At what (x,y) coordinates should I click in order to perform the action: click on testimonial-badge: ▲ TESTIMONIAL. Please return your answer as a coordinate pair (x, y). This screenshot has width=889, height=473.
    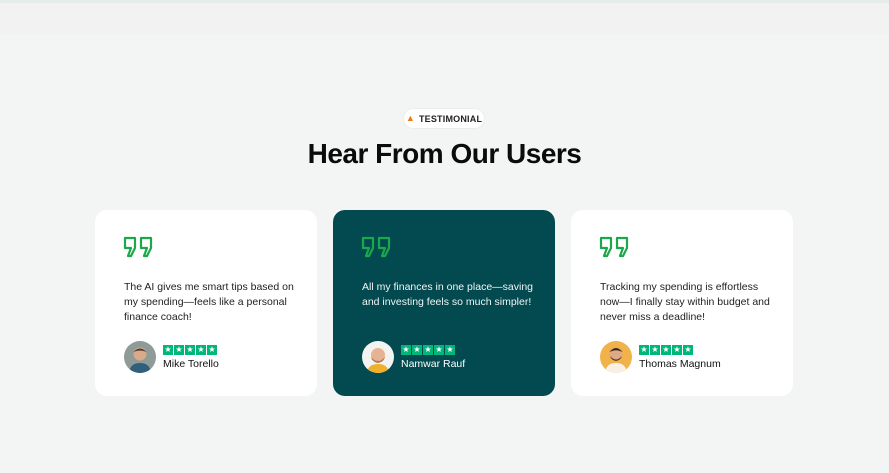
    Looking at the image, I should click on (444, 118).